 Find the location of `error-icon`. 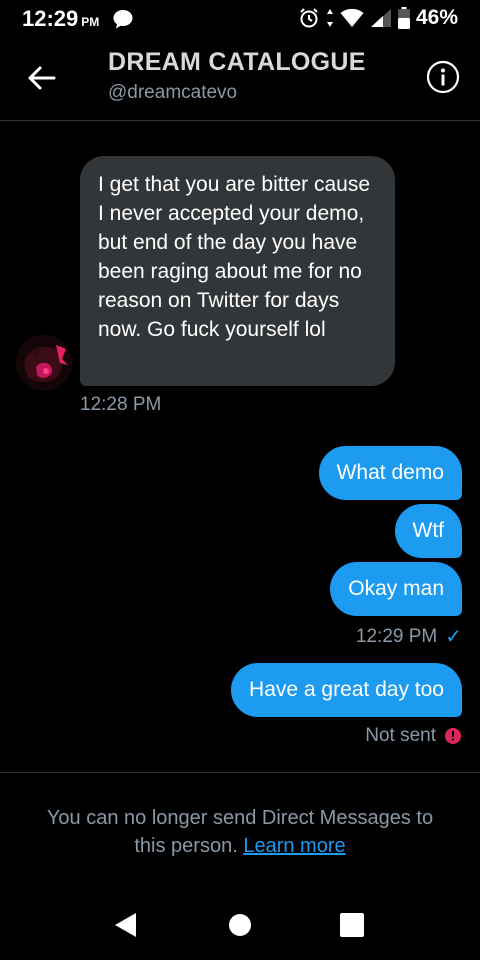

error-icon is located at coordinates (453, 736).